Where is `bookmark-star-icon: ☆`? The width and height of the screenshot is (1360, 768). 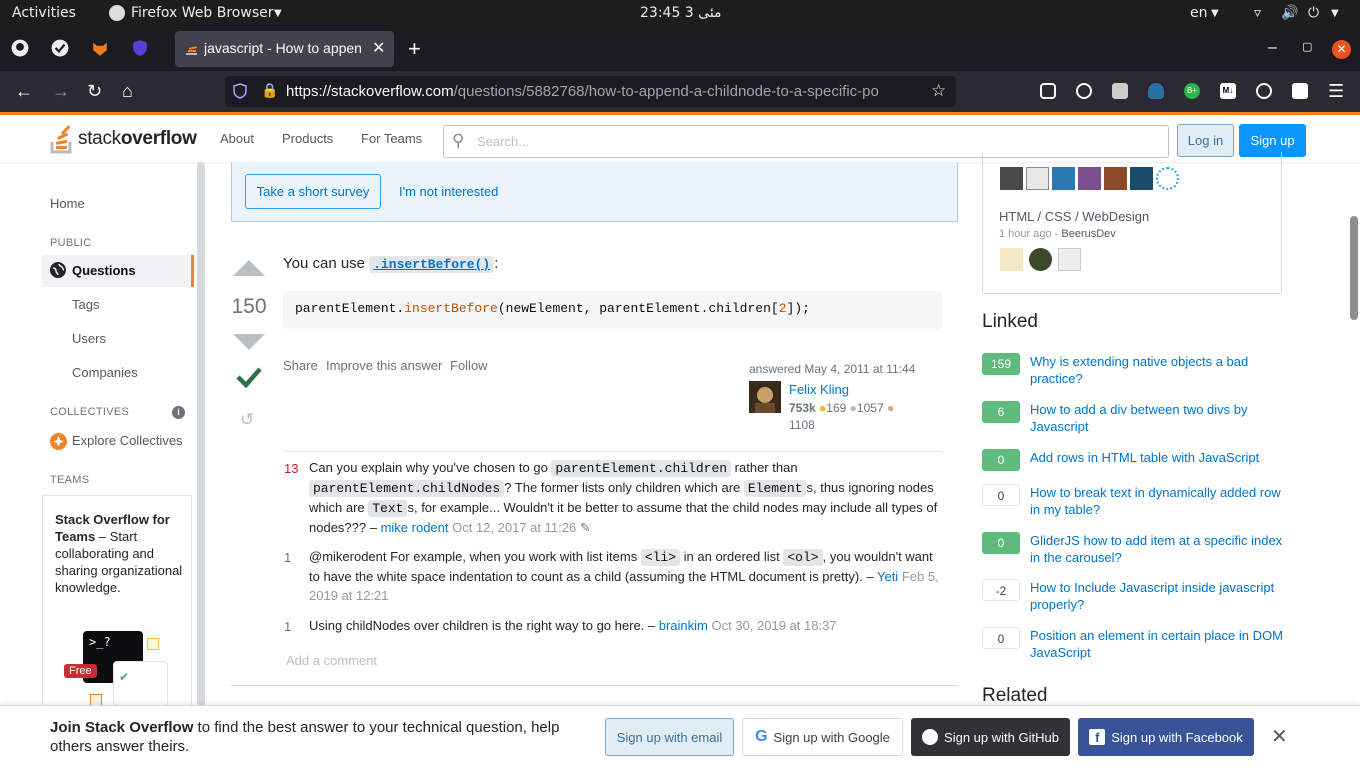 bookmark-star-icon: ☆ is located at coordinates (938, 91).